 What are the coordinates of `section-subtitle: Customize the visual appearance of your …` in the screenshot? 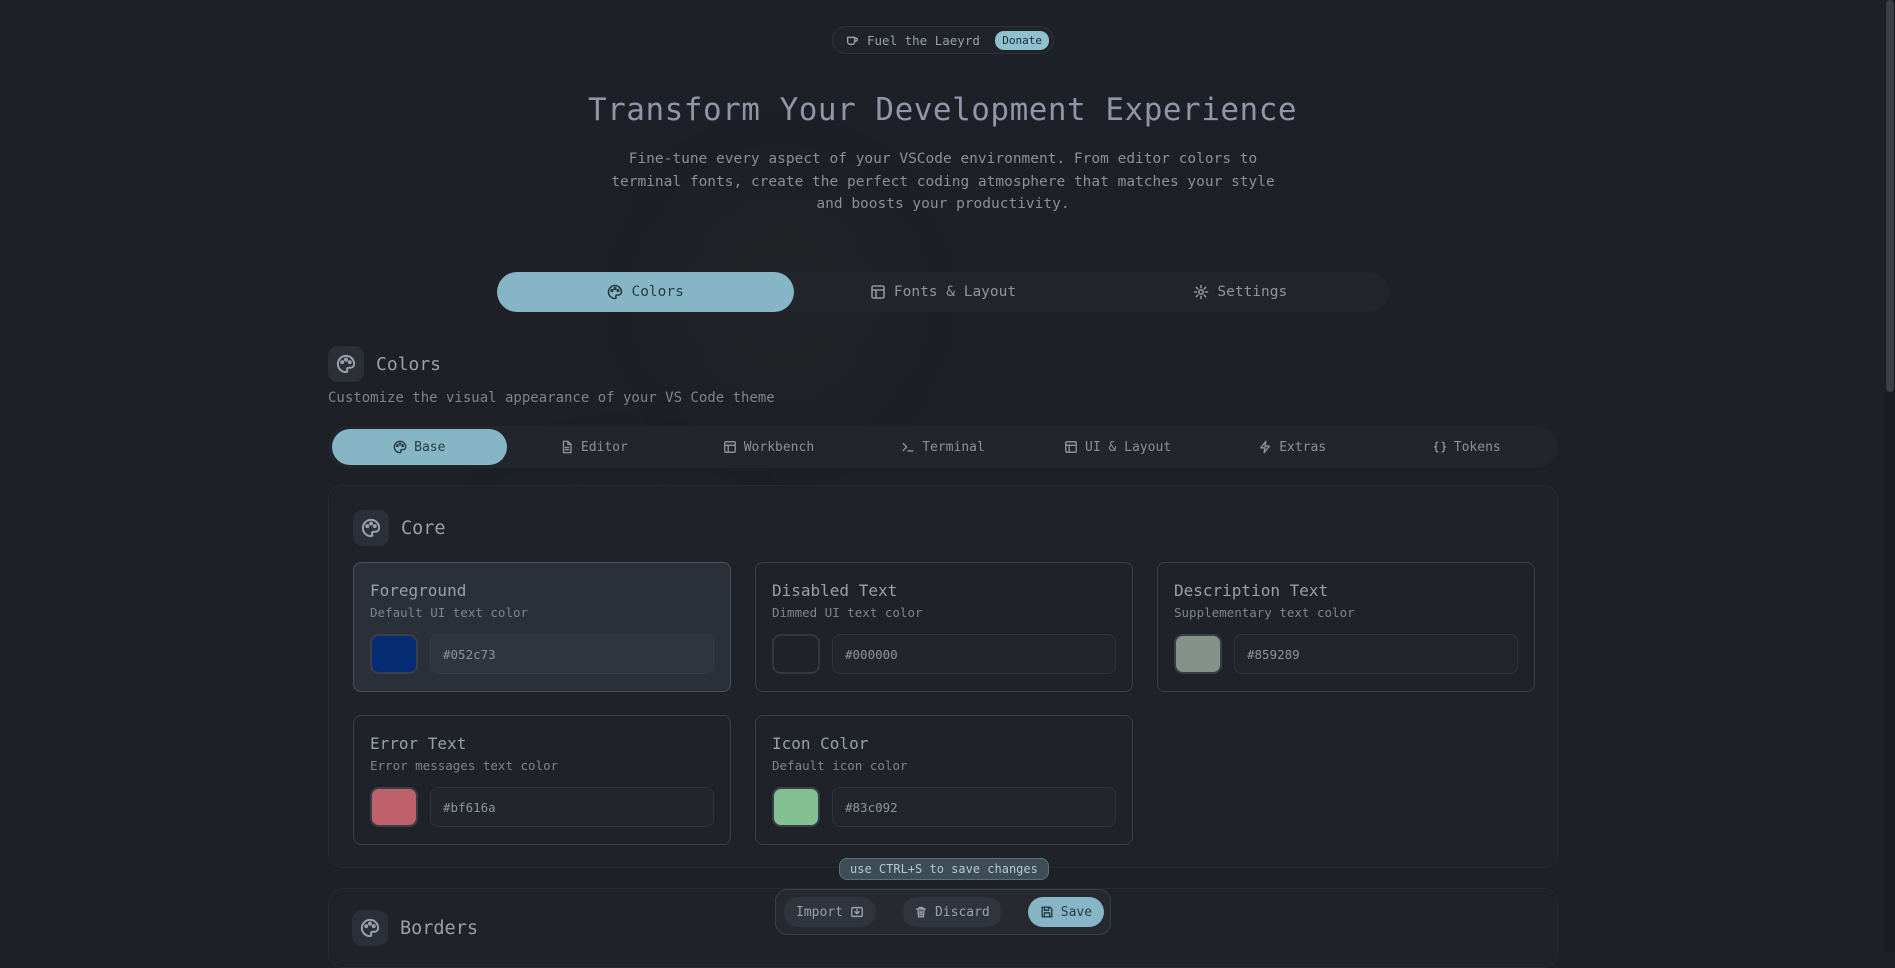 It's located at (551, 398).